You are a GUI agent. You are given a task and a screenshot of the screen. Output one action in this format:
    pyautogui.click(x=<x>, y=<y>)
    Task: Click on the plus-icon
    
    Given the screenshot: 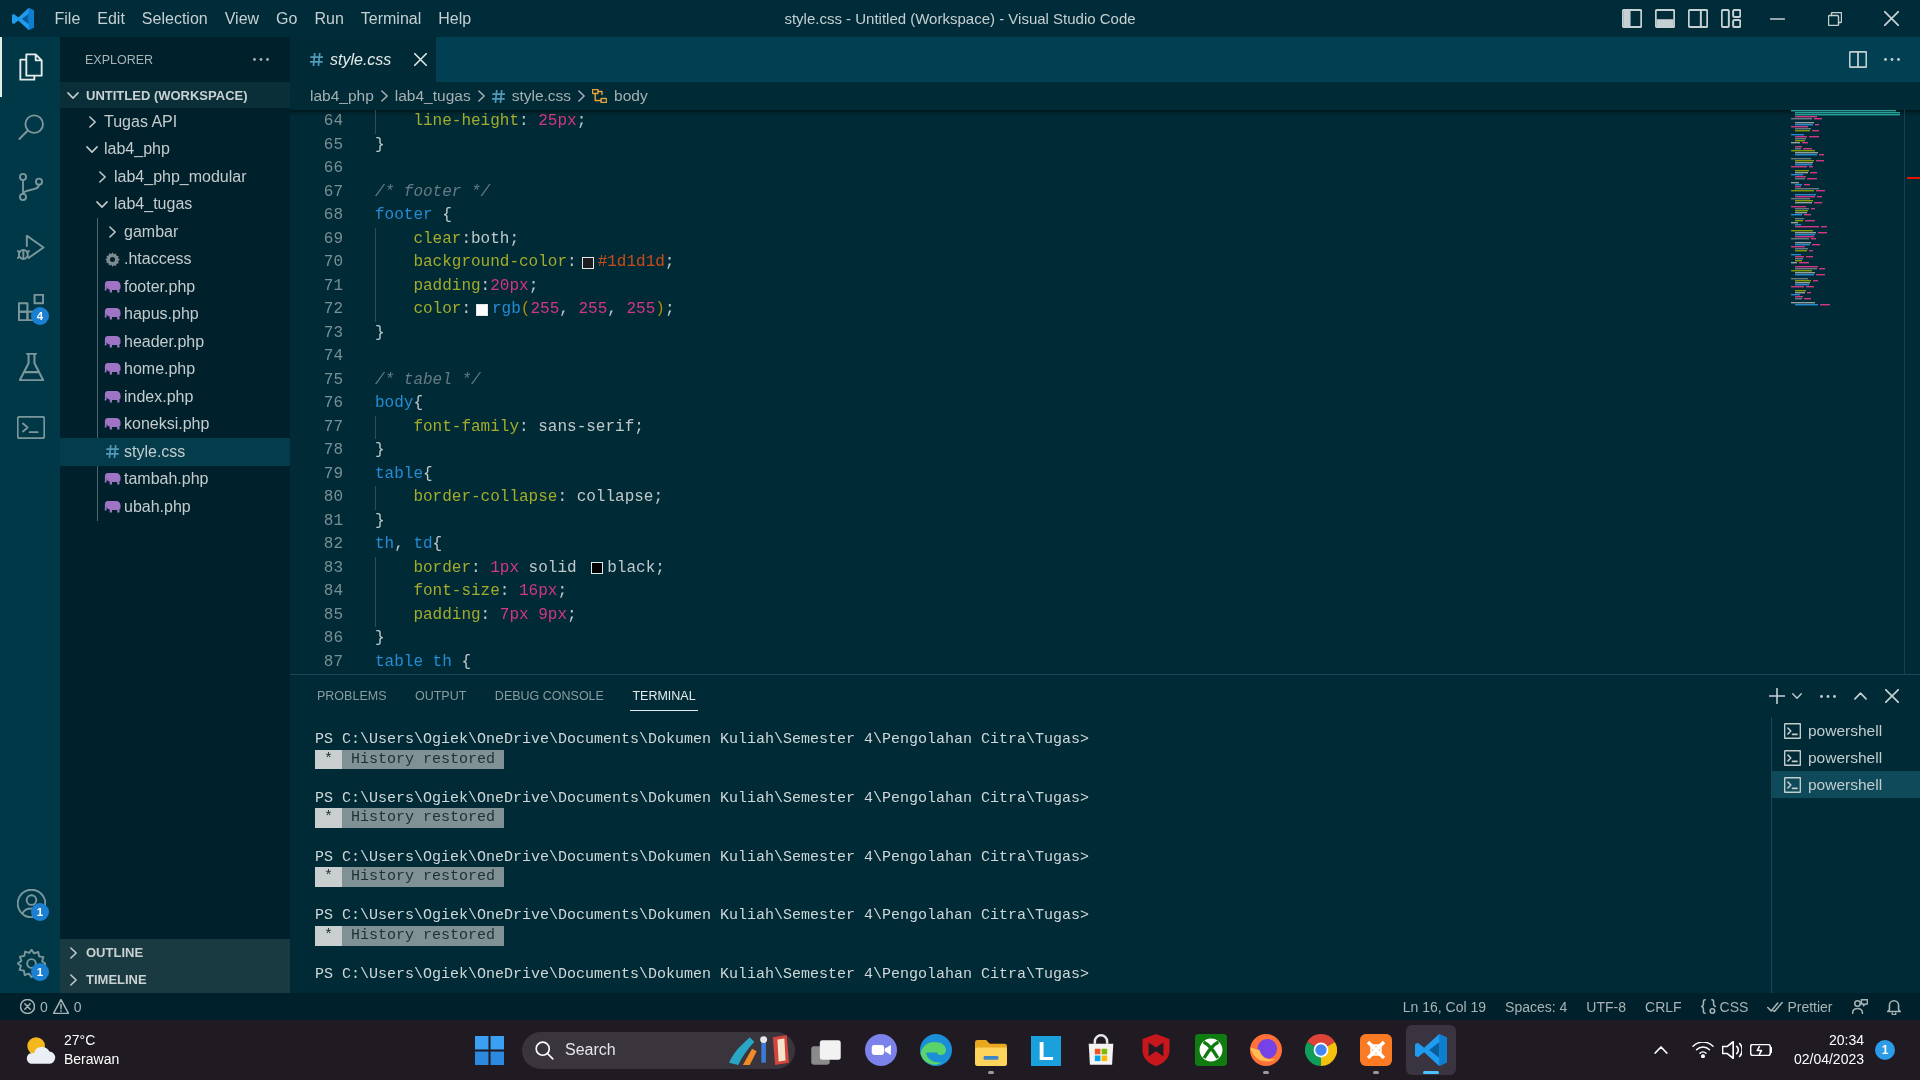 What is the action you would take?
    pyautogui.click(x=1777, y=696)
    